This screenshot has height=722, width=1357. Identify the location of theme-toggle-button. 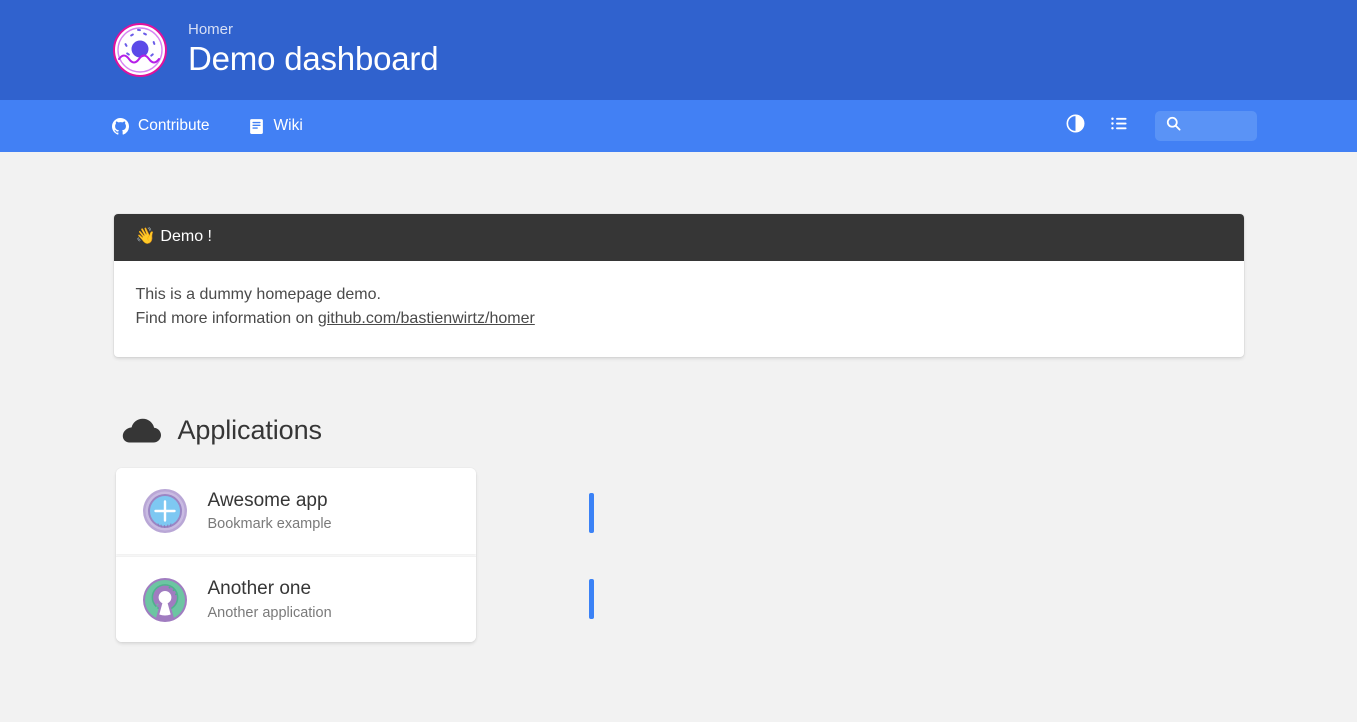
(1075, 126).